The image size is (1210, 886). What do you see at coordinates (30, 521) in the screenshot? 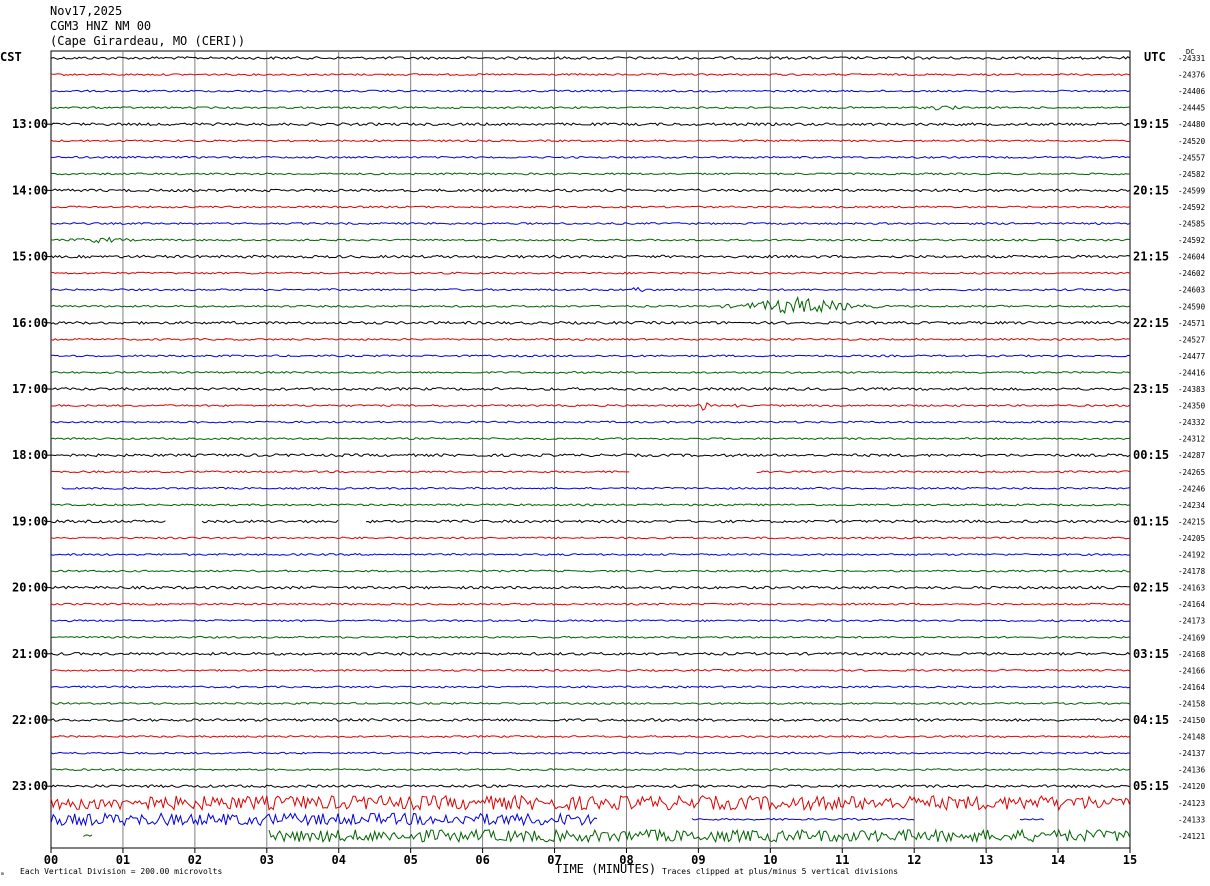
I see `left-hour-label: 19:00` at bounding box center [30, 521].